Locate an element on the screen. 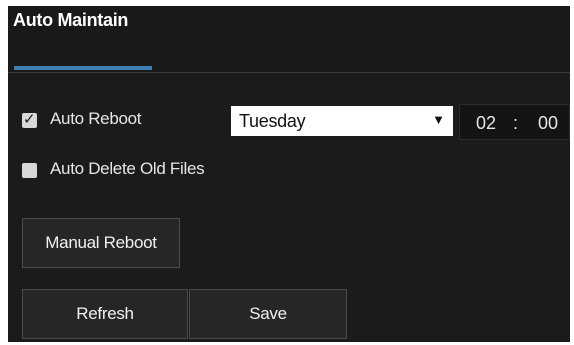 The height and width of the screenshot is (345, 574). auto-reboot-checkbox: ✓ is located at coordinates (29, 119).